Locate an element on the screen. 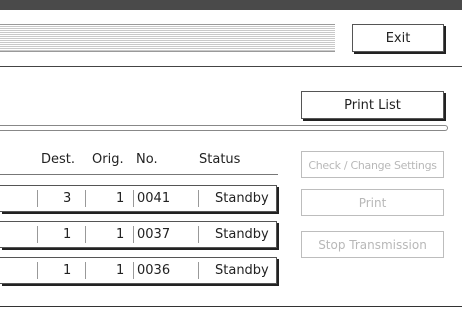  top-bar is located at coordinates (231, 5).